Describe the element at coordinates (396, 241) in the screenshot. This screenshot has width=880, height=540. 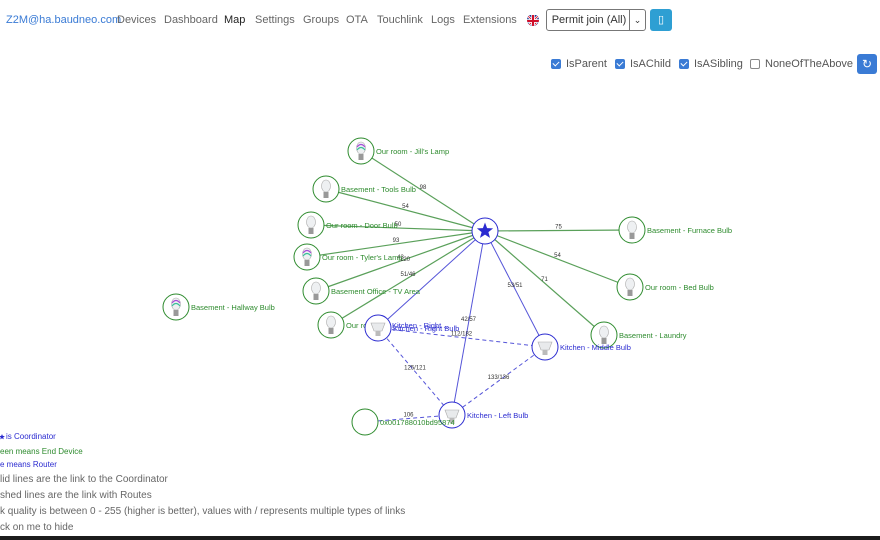
I see `link-quality-label: 93` at that location.